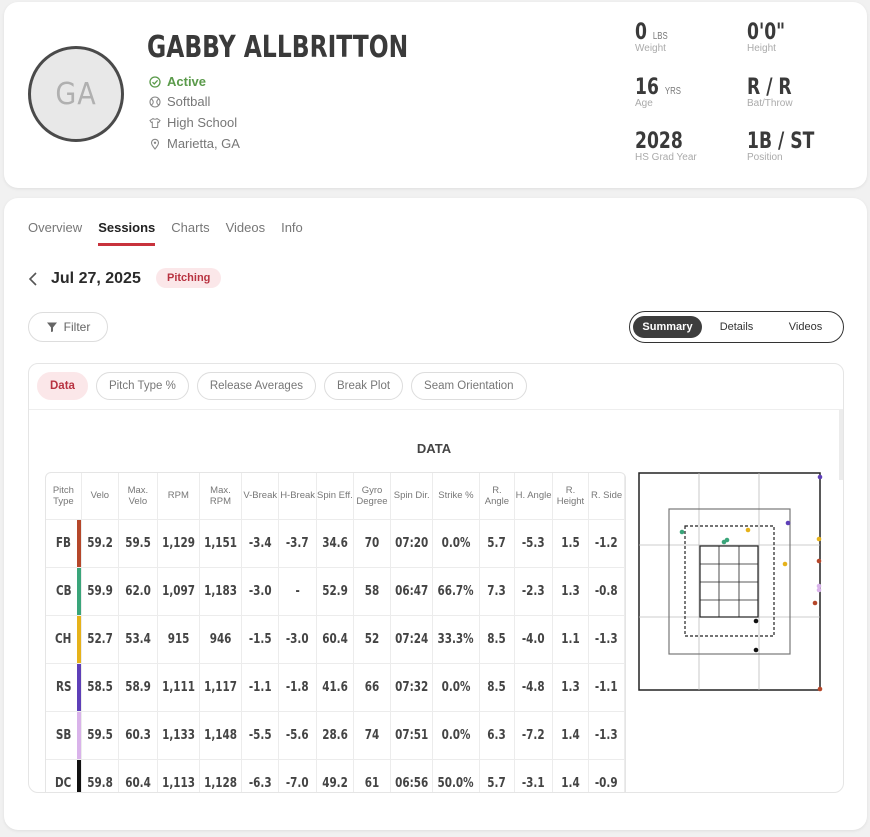 The width and height of the screenshot is (870, 837). I want to click on table-cell: -6.3, so click(260, 775).